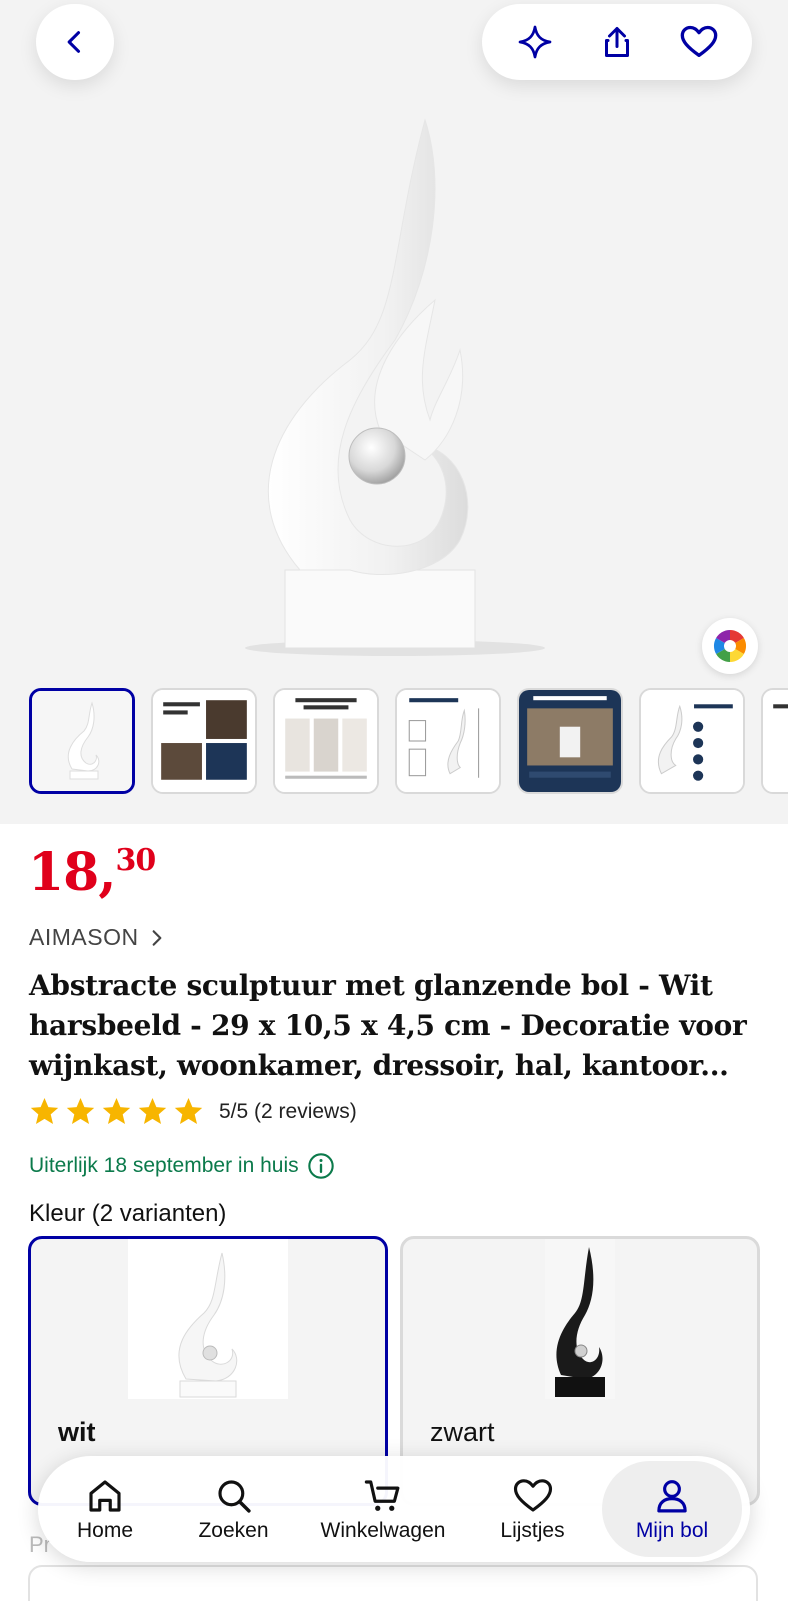  I want to click on thumbnail-strip, so click(394, 742).